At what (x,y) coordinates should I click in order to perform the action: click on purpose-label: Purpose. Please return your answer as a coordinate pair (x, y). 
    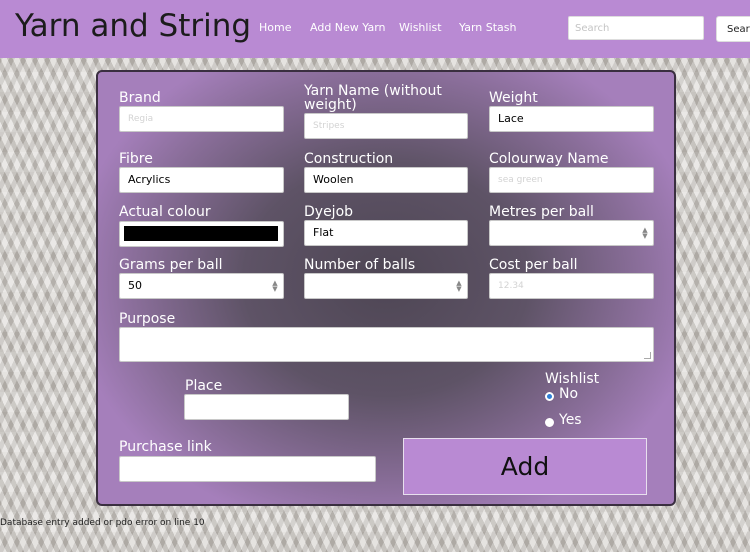
    Looking at the image, I should click on (147, 319).